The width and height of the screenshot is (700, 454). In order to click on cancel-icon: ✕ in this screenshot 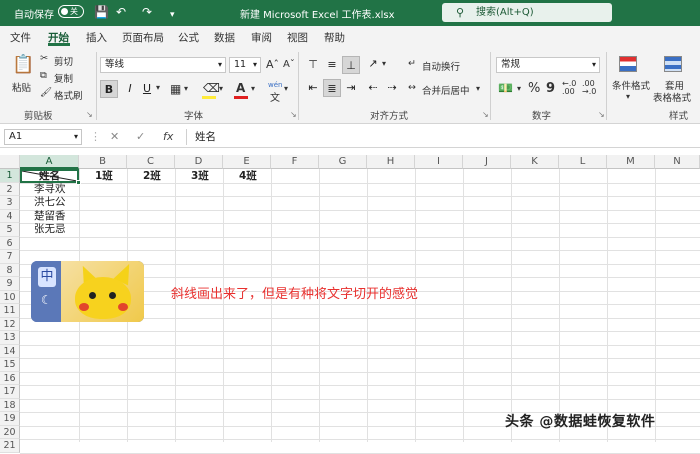, I will do `click(114, 136)`.